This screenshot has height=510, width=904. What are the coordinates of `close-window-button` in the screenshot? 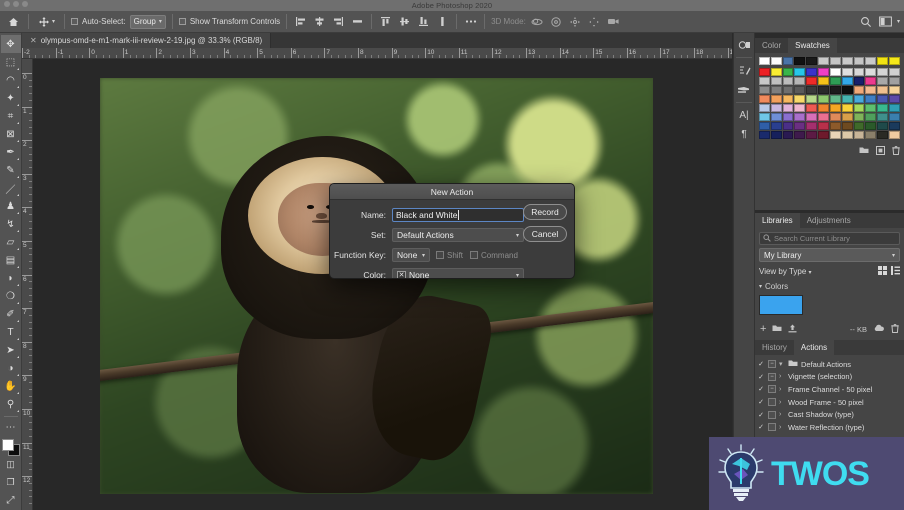 It's located at (7, 4).